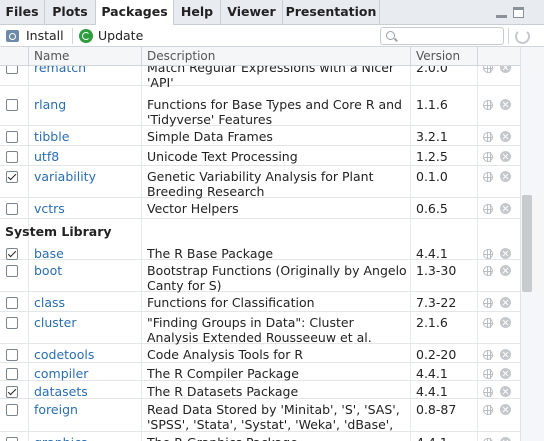 The width and height of the screenshot is (544, 441). I want to click on toolbar-separator, so click(72, 36).